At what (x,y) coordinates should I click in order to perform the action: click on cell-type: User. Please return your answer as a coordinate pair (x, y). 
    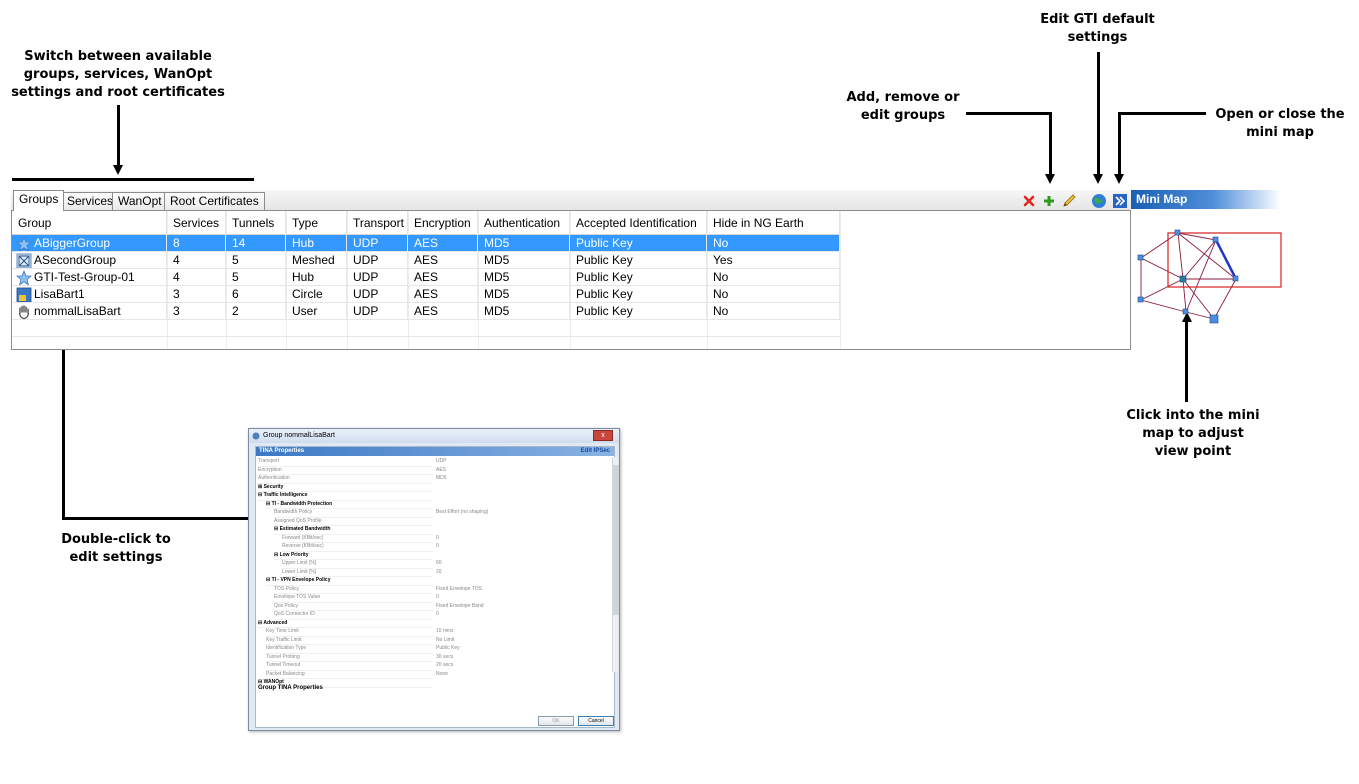
    Looking at the image, I should click on (316, 311).